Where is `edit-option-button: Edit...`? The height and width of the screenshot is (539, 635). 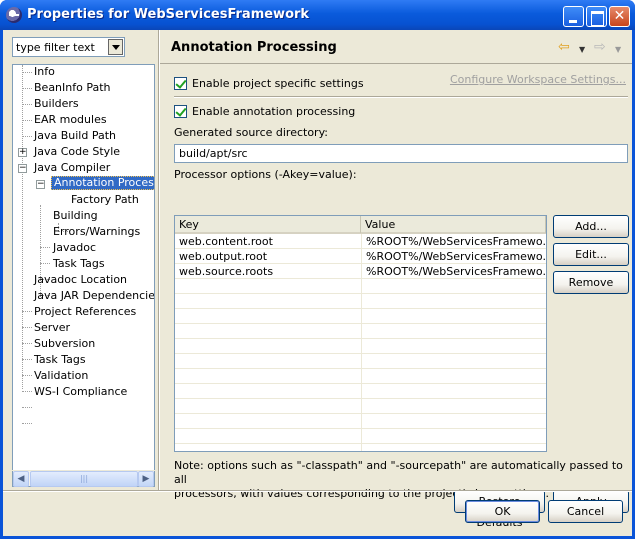
edit-option-button: Edit... is located at coordinates (591, 254).